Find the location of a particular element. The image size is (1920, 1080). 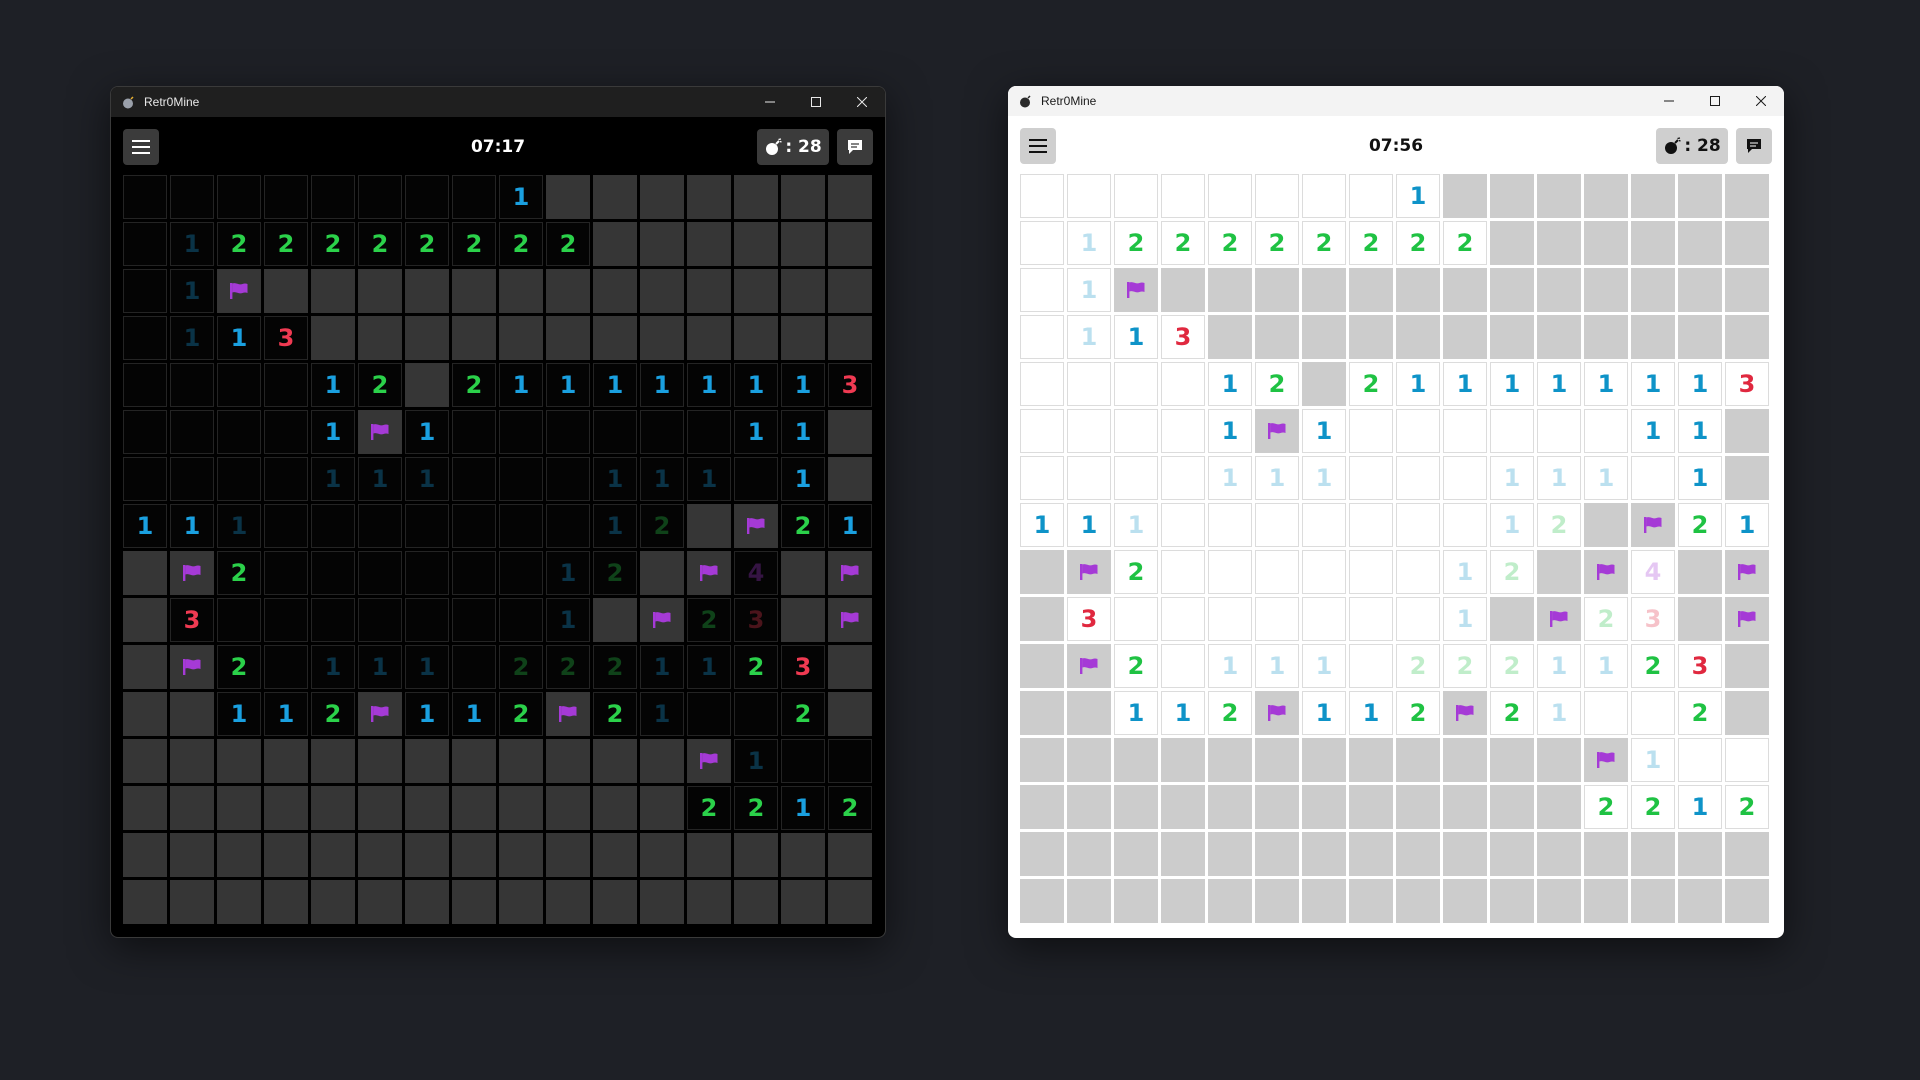

close-button is located at coordinates (862, 102).